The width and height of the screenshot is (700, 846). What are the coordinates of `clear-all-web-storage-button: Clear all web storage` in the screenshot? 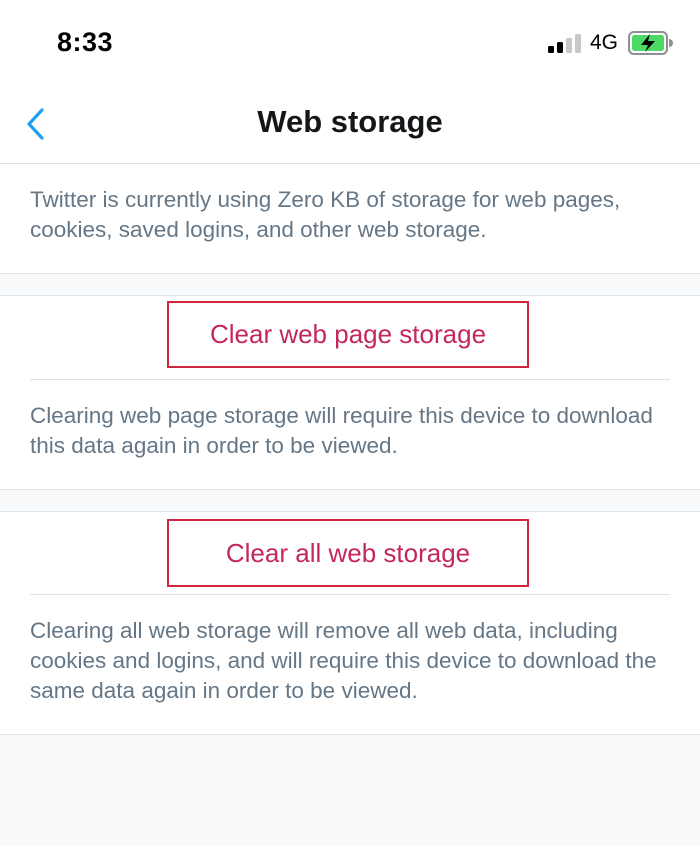 It's located at (348, 553).